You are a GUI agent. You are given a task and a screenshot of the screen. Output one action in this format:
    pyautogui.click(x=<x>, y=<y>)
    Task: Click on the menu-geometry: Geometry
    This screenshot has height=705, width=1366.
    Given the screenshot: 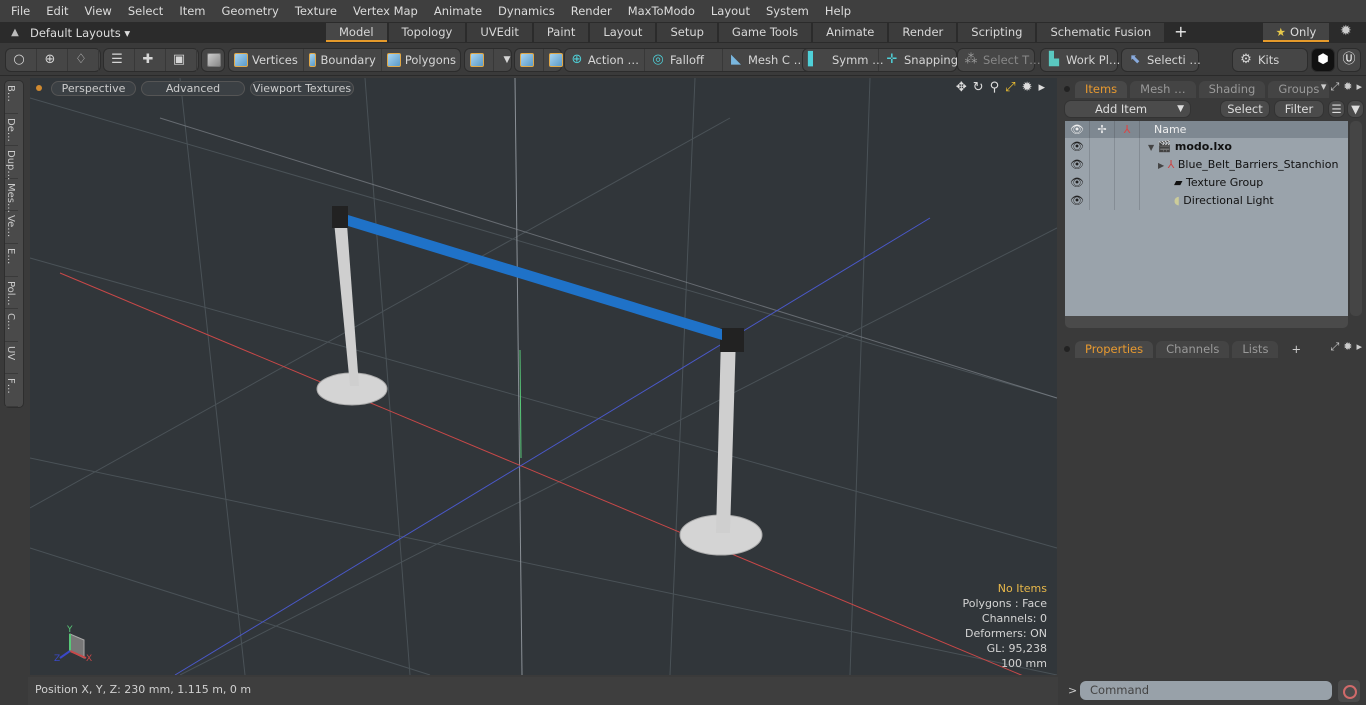 What is the action you would take?
    pyautogui.click(x=250, y=11)
    